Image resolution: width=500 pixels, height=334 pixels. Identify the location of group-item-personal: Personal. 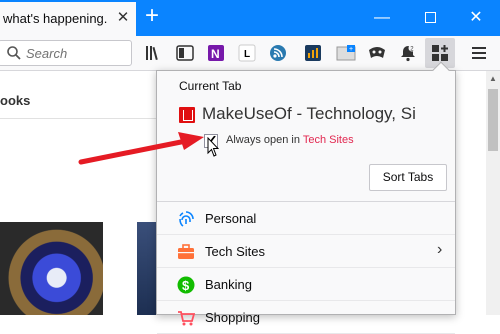
(306, 218).